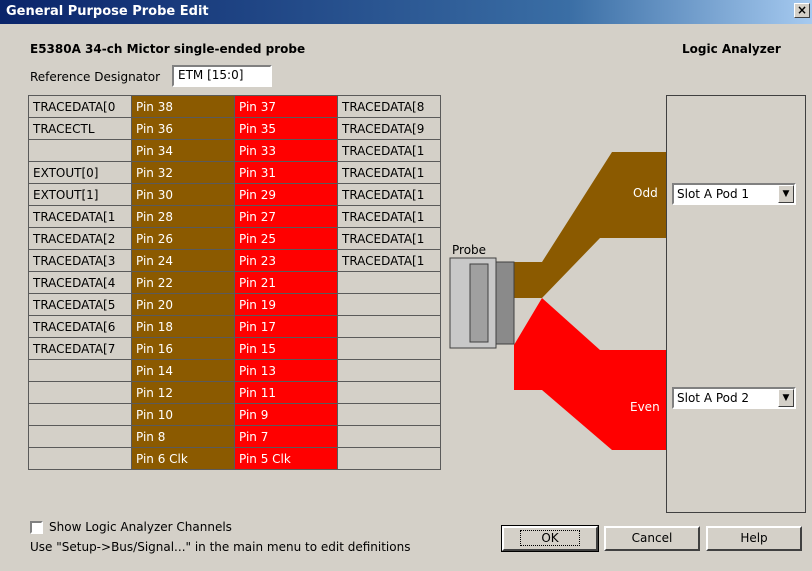 Image resolution: width=812 pixels, height=571 pixels. What do you see at coordinates (183, 304) in the screenshot?
I see `odd-pin-cell: Pin 20` at bounding box center [183, 304].